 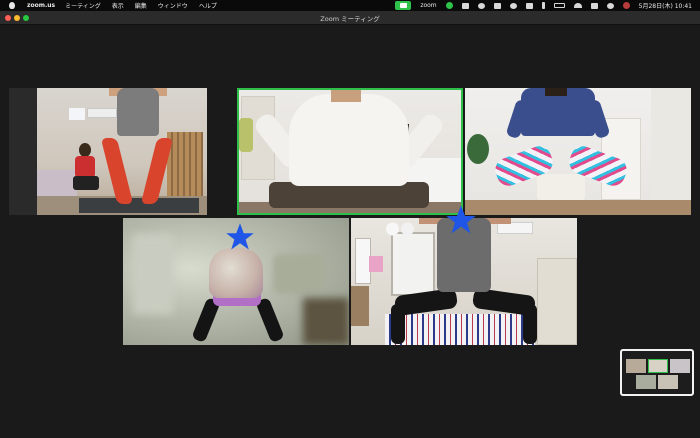 I want to click on blurred-furniture, so click(x=326, y=321).